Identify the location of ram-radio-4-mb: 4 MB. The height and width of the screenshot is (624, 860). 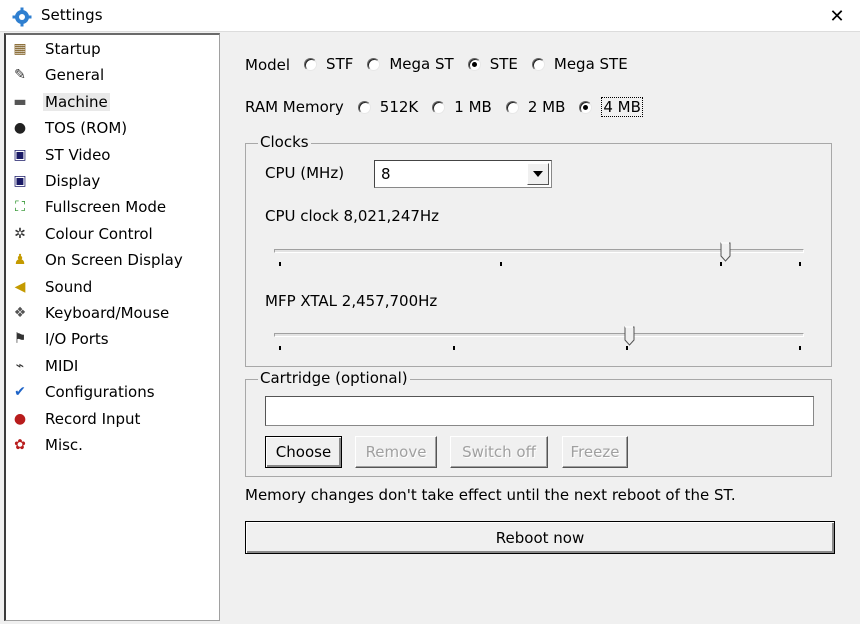
(611, 107).